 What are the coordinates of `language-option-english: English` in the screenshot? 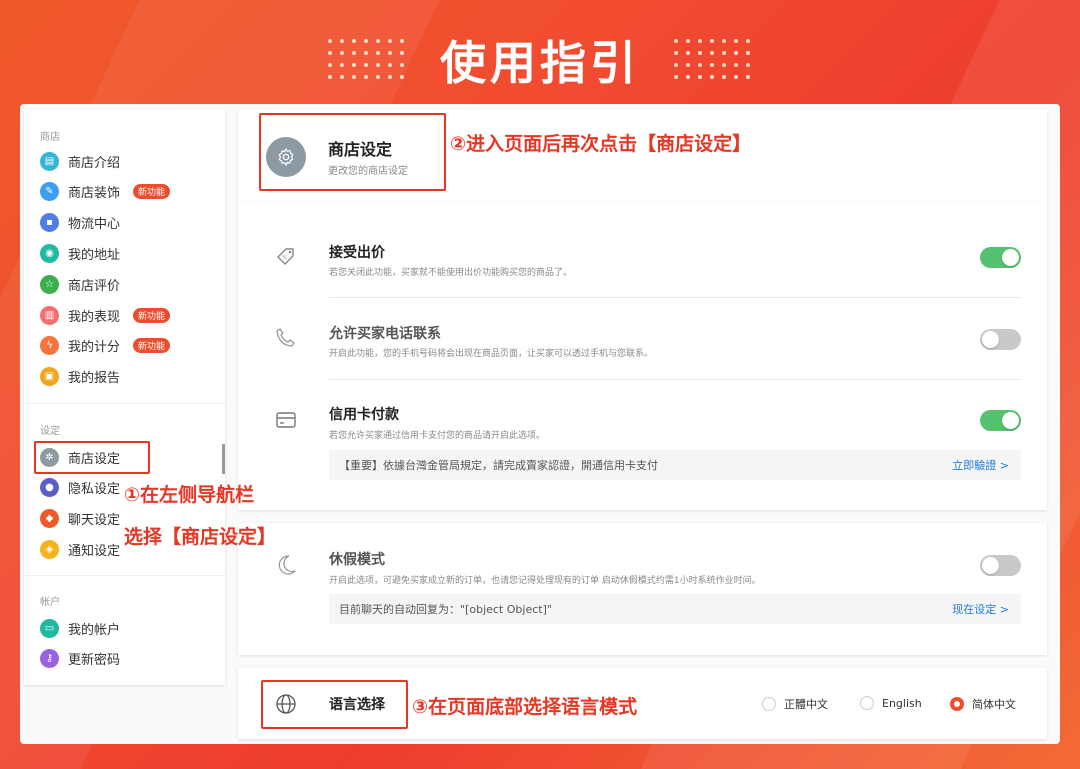 It's located at (891, 703).